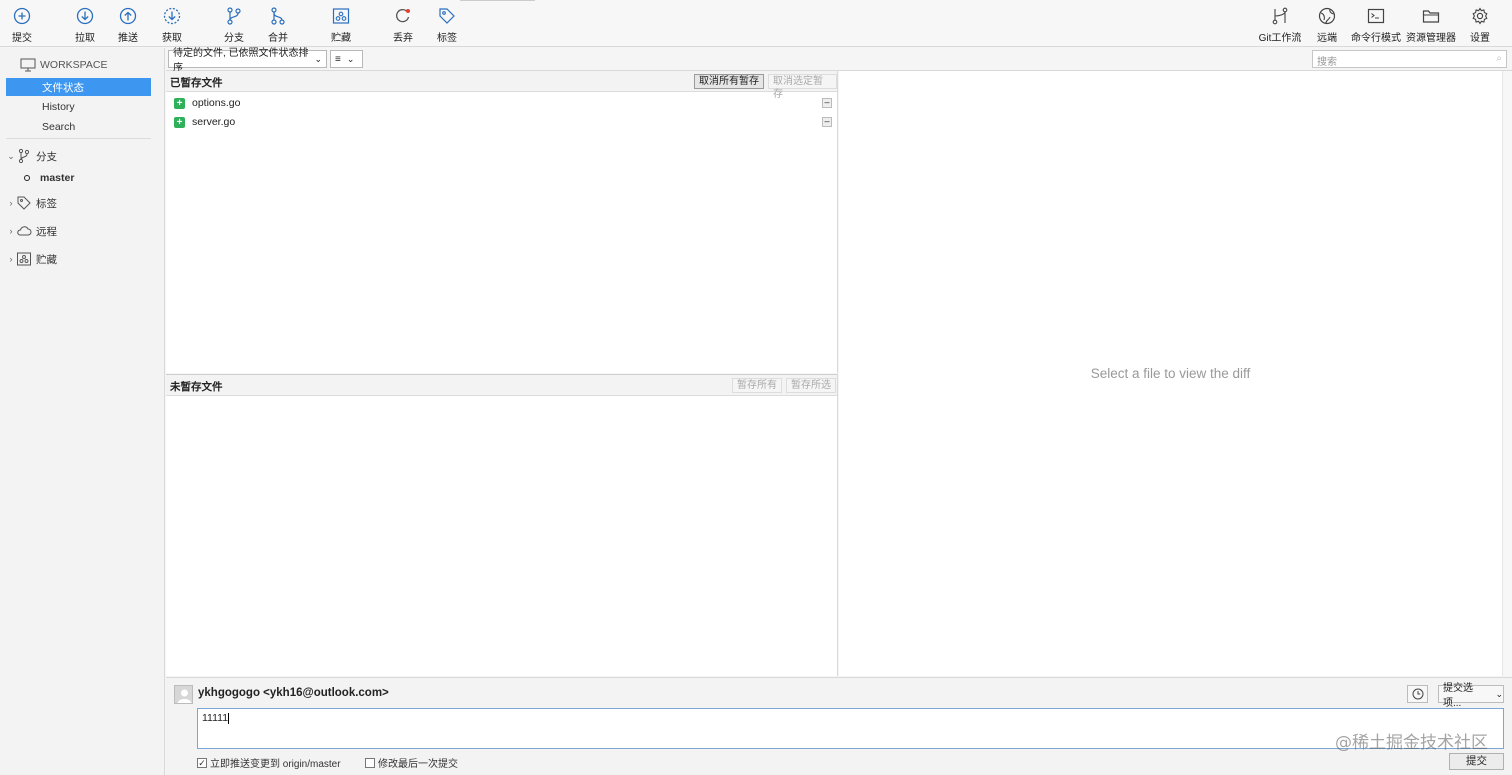 The width and height of the screenshot is (1512, 775). I want to click on fetch-button: 获取, so click(172, 25).